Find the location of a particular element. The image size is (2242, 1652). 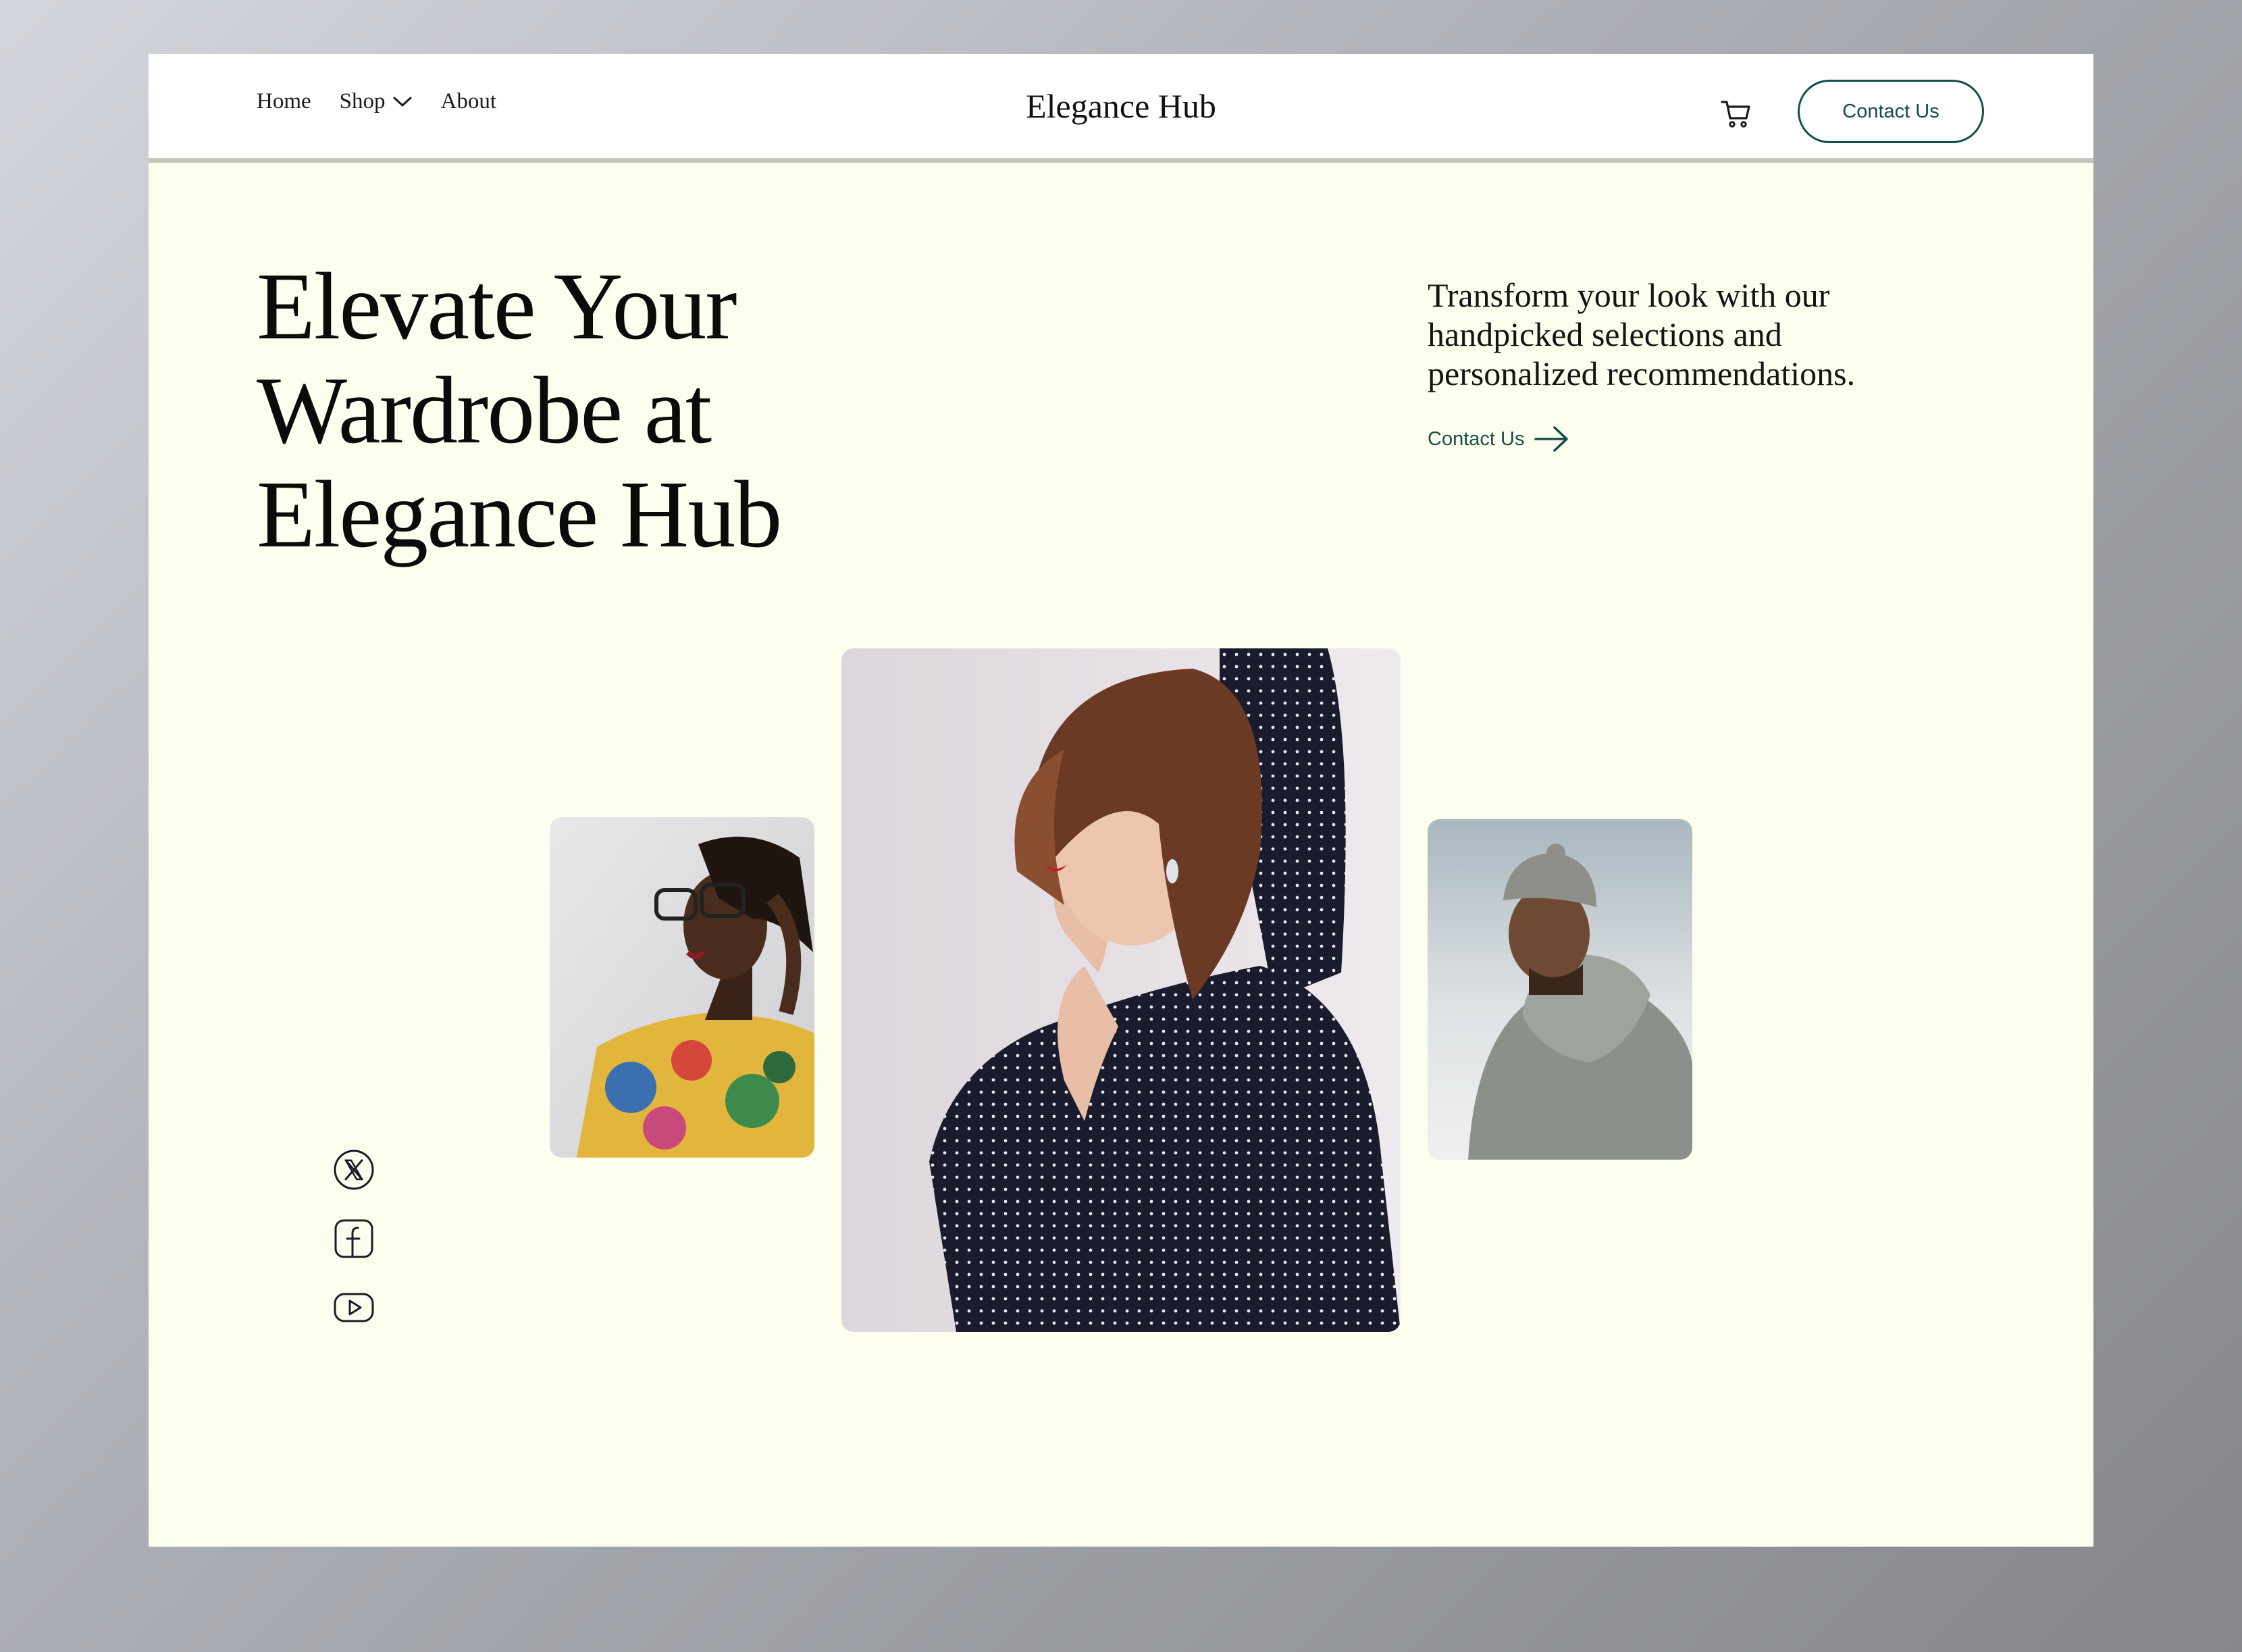

hero-title-line-1: Elevate Your is located at coordinates (497, 306).